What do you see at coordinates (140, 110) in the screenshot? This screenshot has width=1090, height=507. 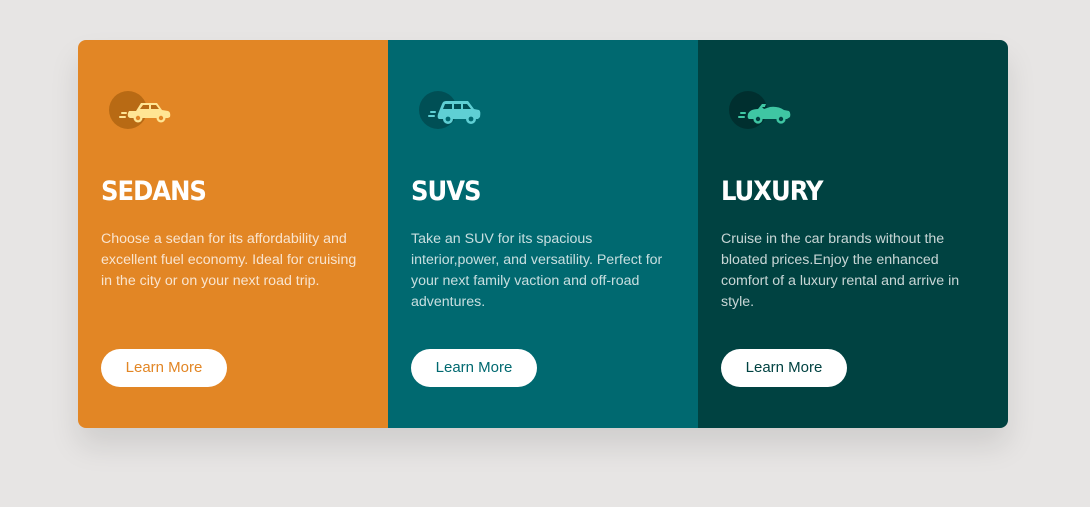 I see `sedan-icon` at bounding box center [140, 110].